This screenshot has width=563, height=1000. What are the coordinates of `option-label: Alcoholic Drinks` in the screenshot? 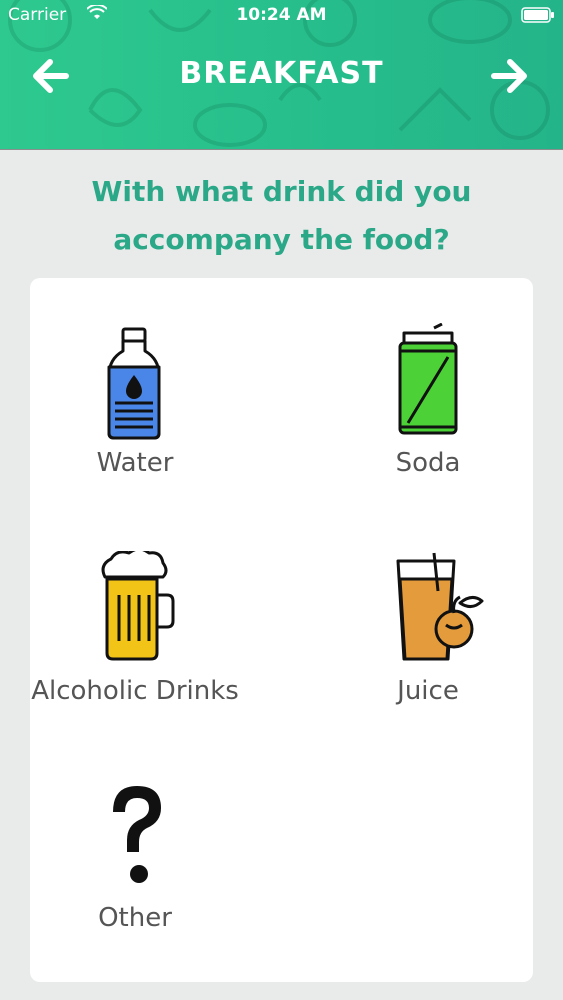 It's located at (135, 691).